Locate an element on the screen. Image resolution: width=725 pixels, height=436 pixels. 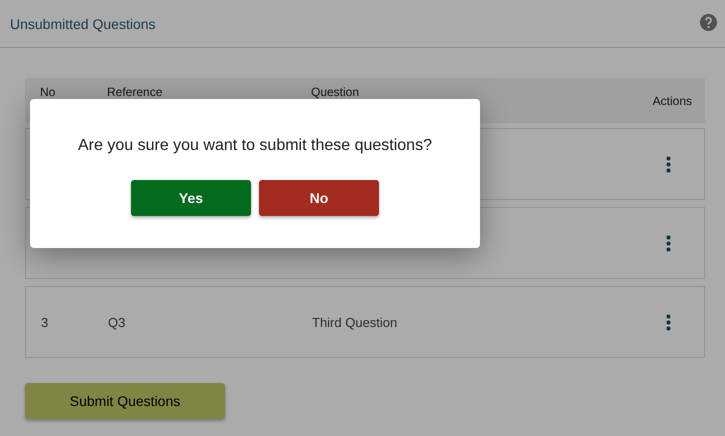
table-cell-text: 3 is located at coordinates (45, 322).